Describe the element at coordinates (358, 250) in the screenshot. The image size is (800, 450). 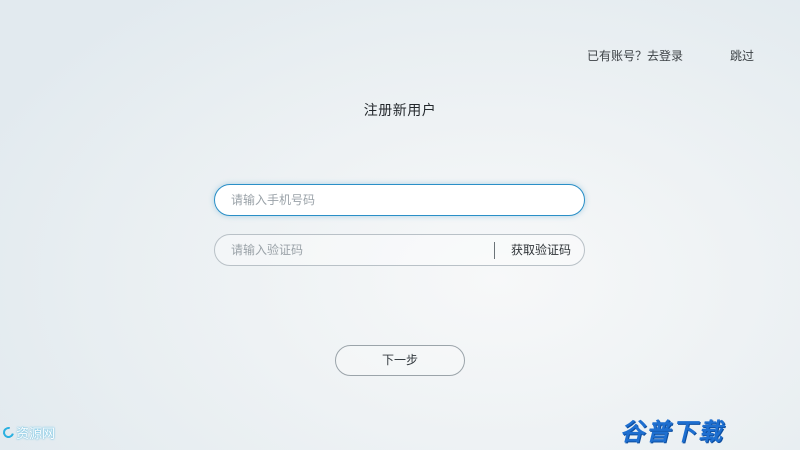
I see `verification-code-input` at that location.